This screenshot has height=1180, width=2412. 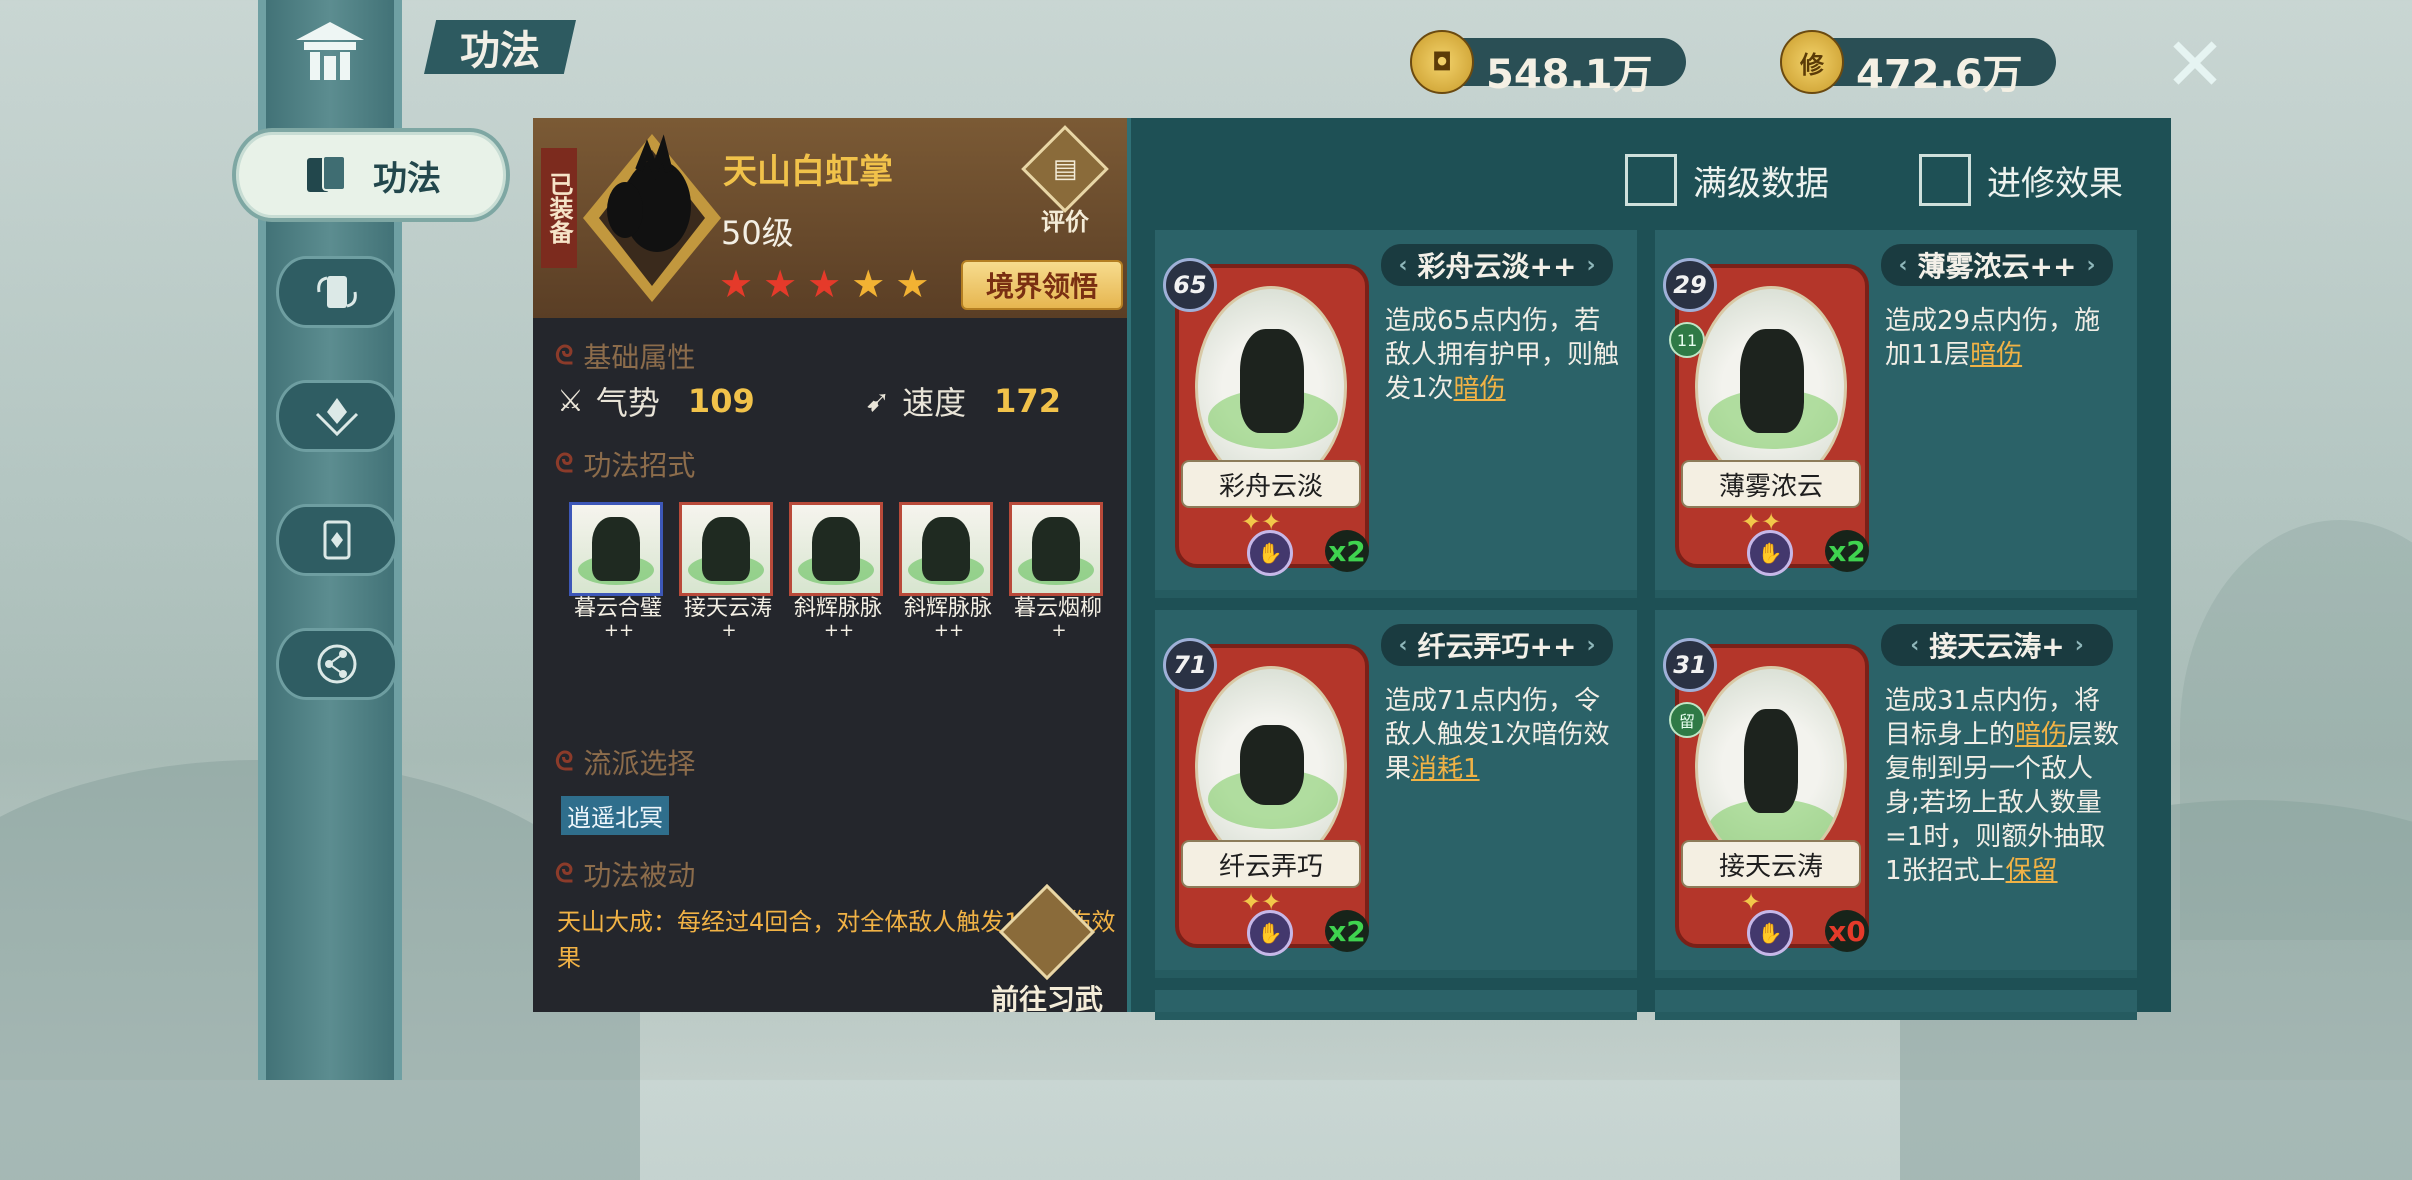 I want to click on move-name: 接天云涛, so click(x=727, y=608).